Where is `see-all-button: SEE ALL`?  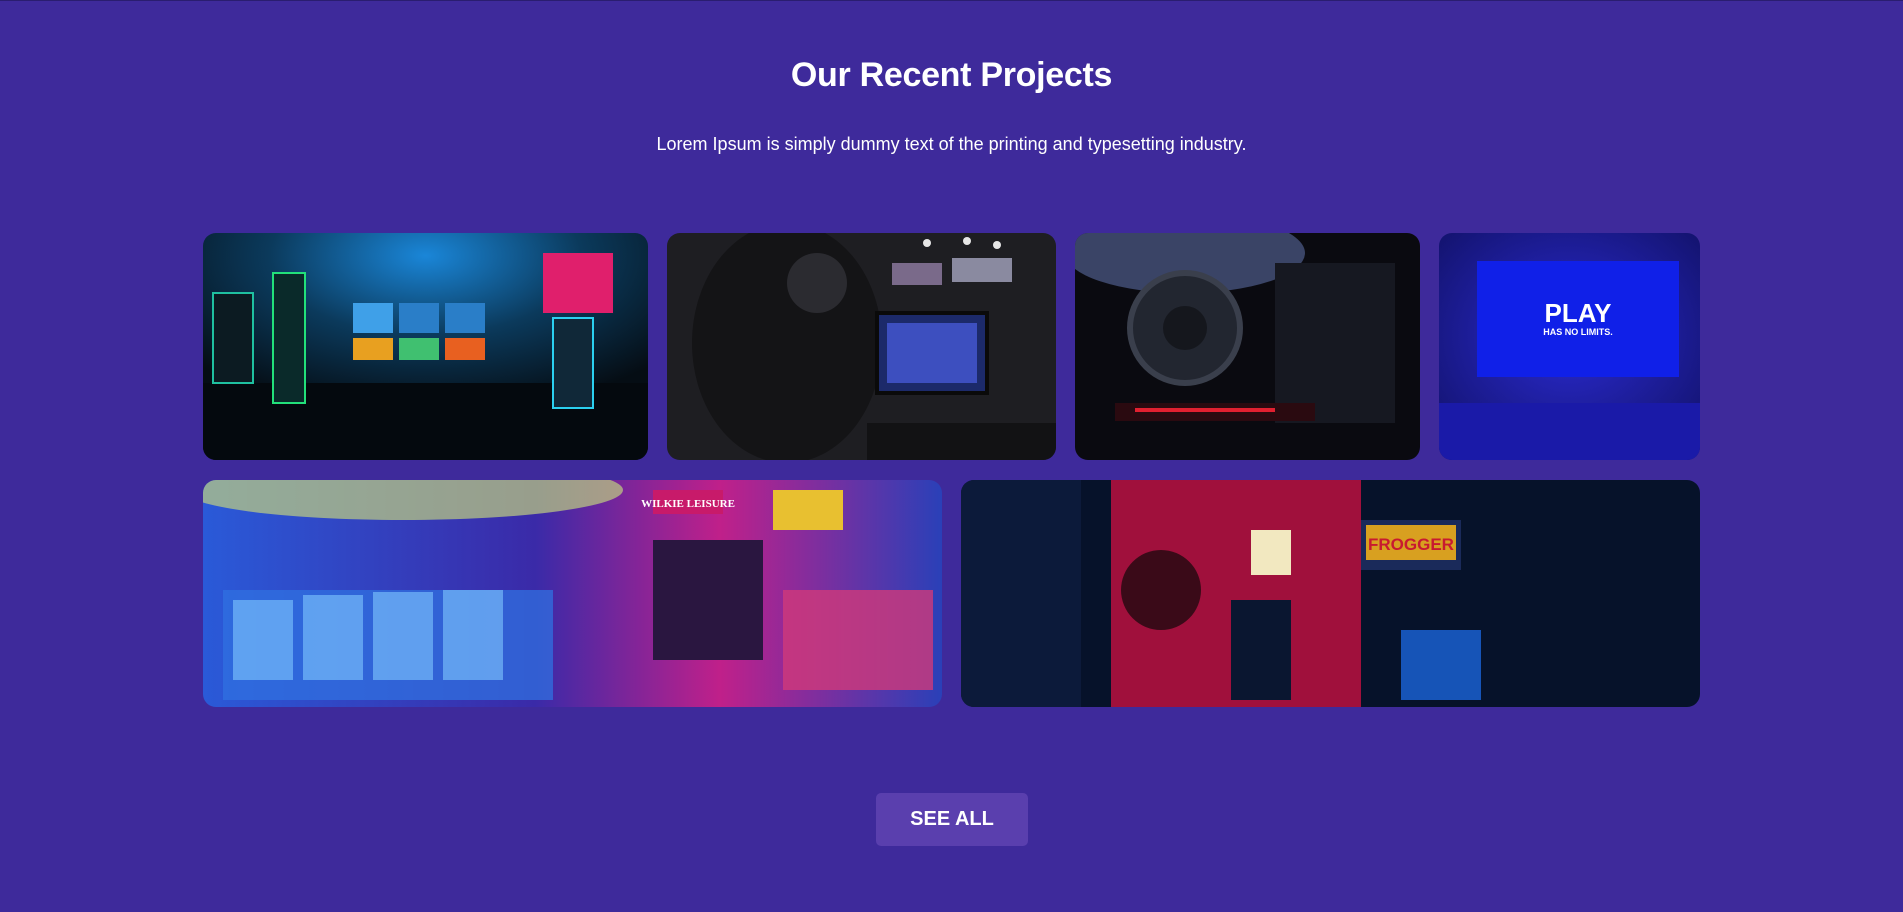
see-all-button: SEE ALL is located at coordinates (952, 819).